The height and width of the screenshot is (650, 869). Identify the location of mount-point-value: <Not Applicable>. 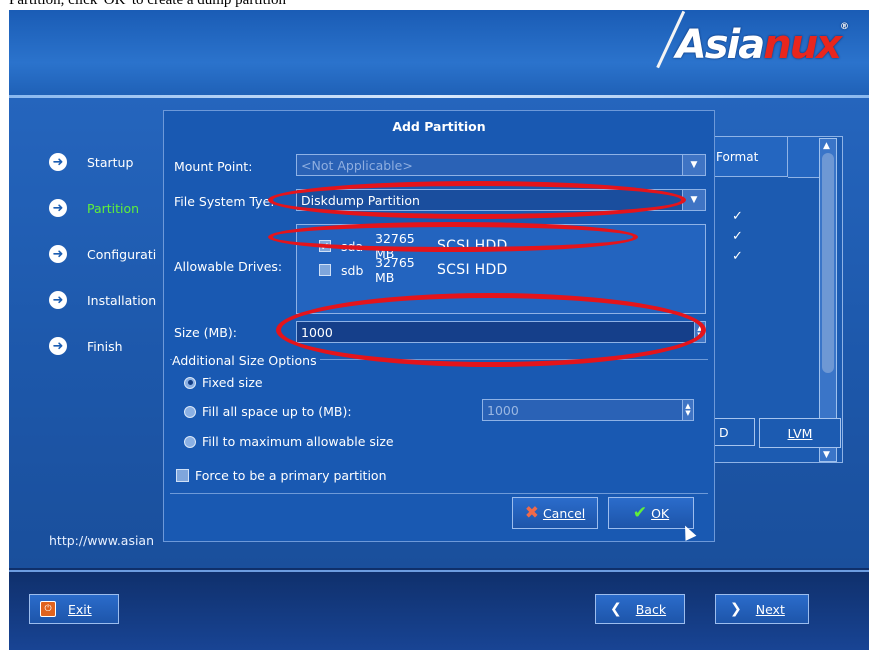
(357, 165).